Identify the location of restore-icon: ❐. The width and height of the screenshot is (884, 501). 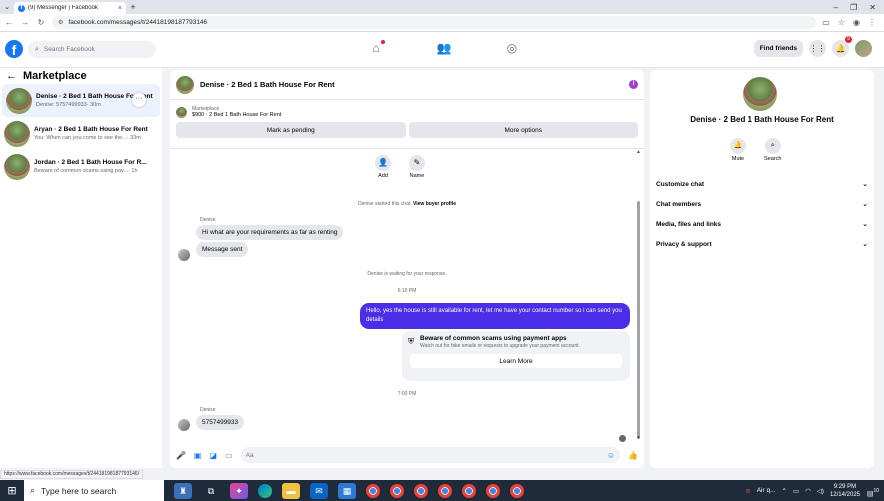
(853, 7).